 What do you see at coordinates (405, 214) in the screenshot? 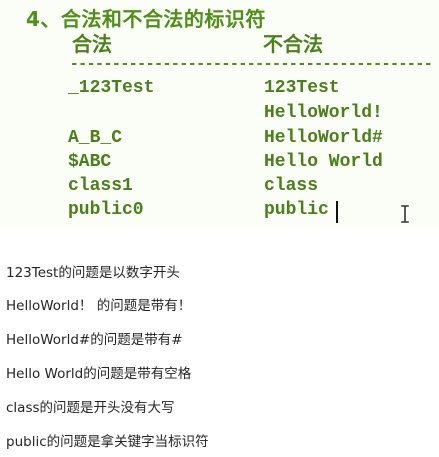
I see `ibeam-icon` at bounding box center [405, 214].